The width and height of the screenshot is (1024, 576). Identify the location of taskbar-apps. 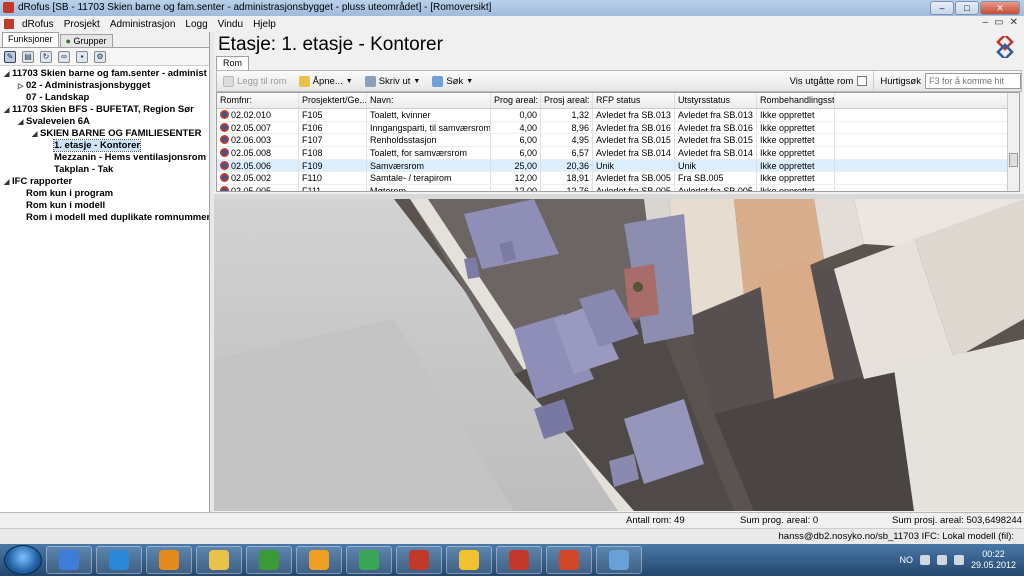
(342, 560).